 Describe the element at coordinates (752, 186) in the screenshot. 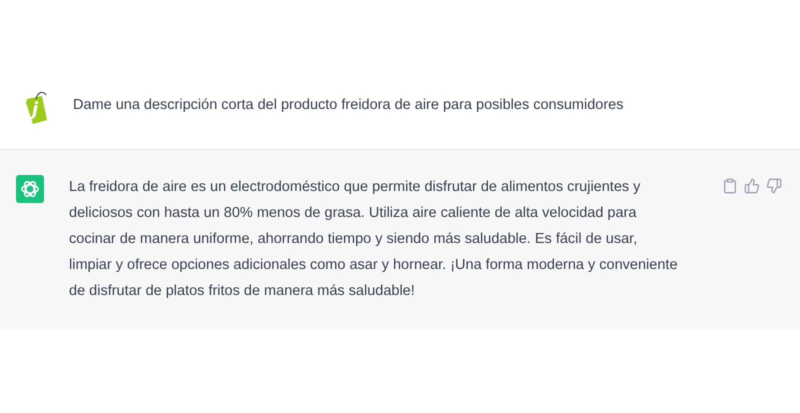

I see `thumbs-up-icon` at that location.